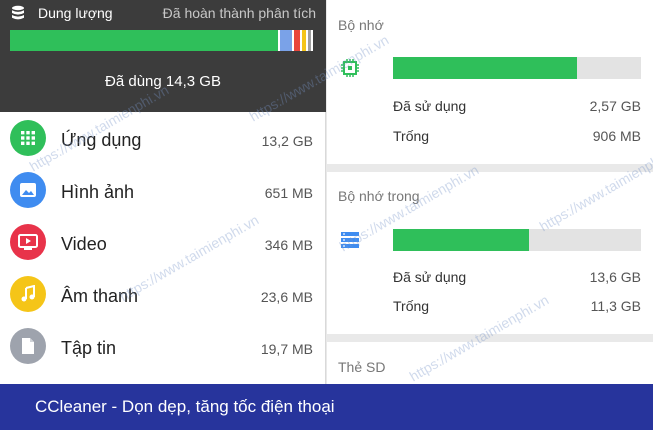  Describe the element at coordinates (288, 245) in the screenshot. I see `category-size: 346 MB` at that location.